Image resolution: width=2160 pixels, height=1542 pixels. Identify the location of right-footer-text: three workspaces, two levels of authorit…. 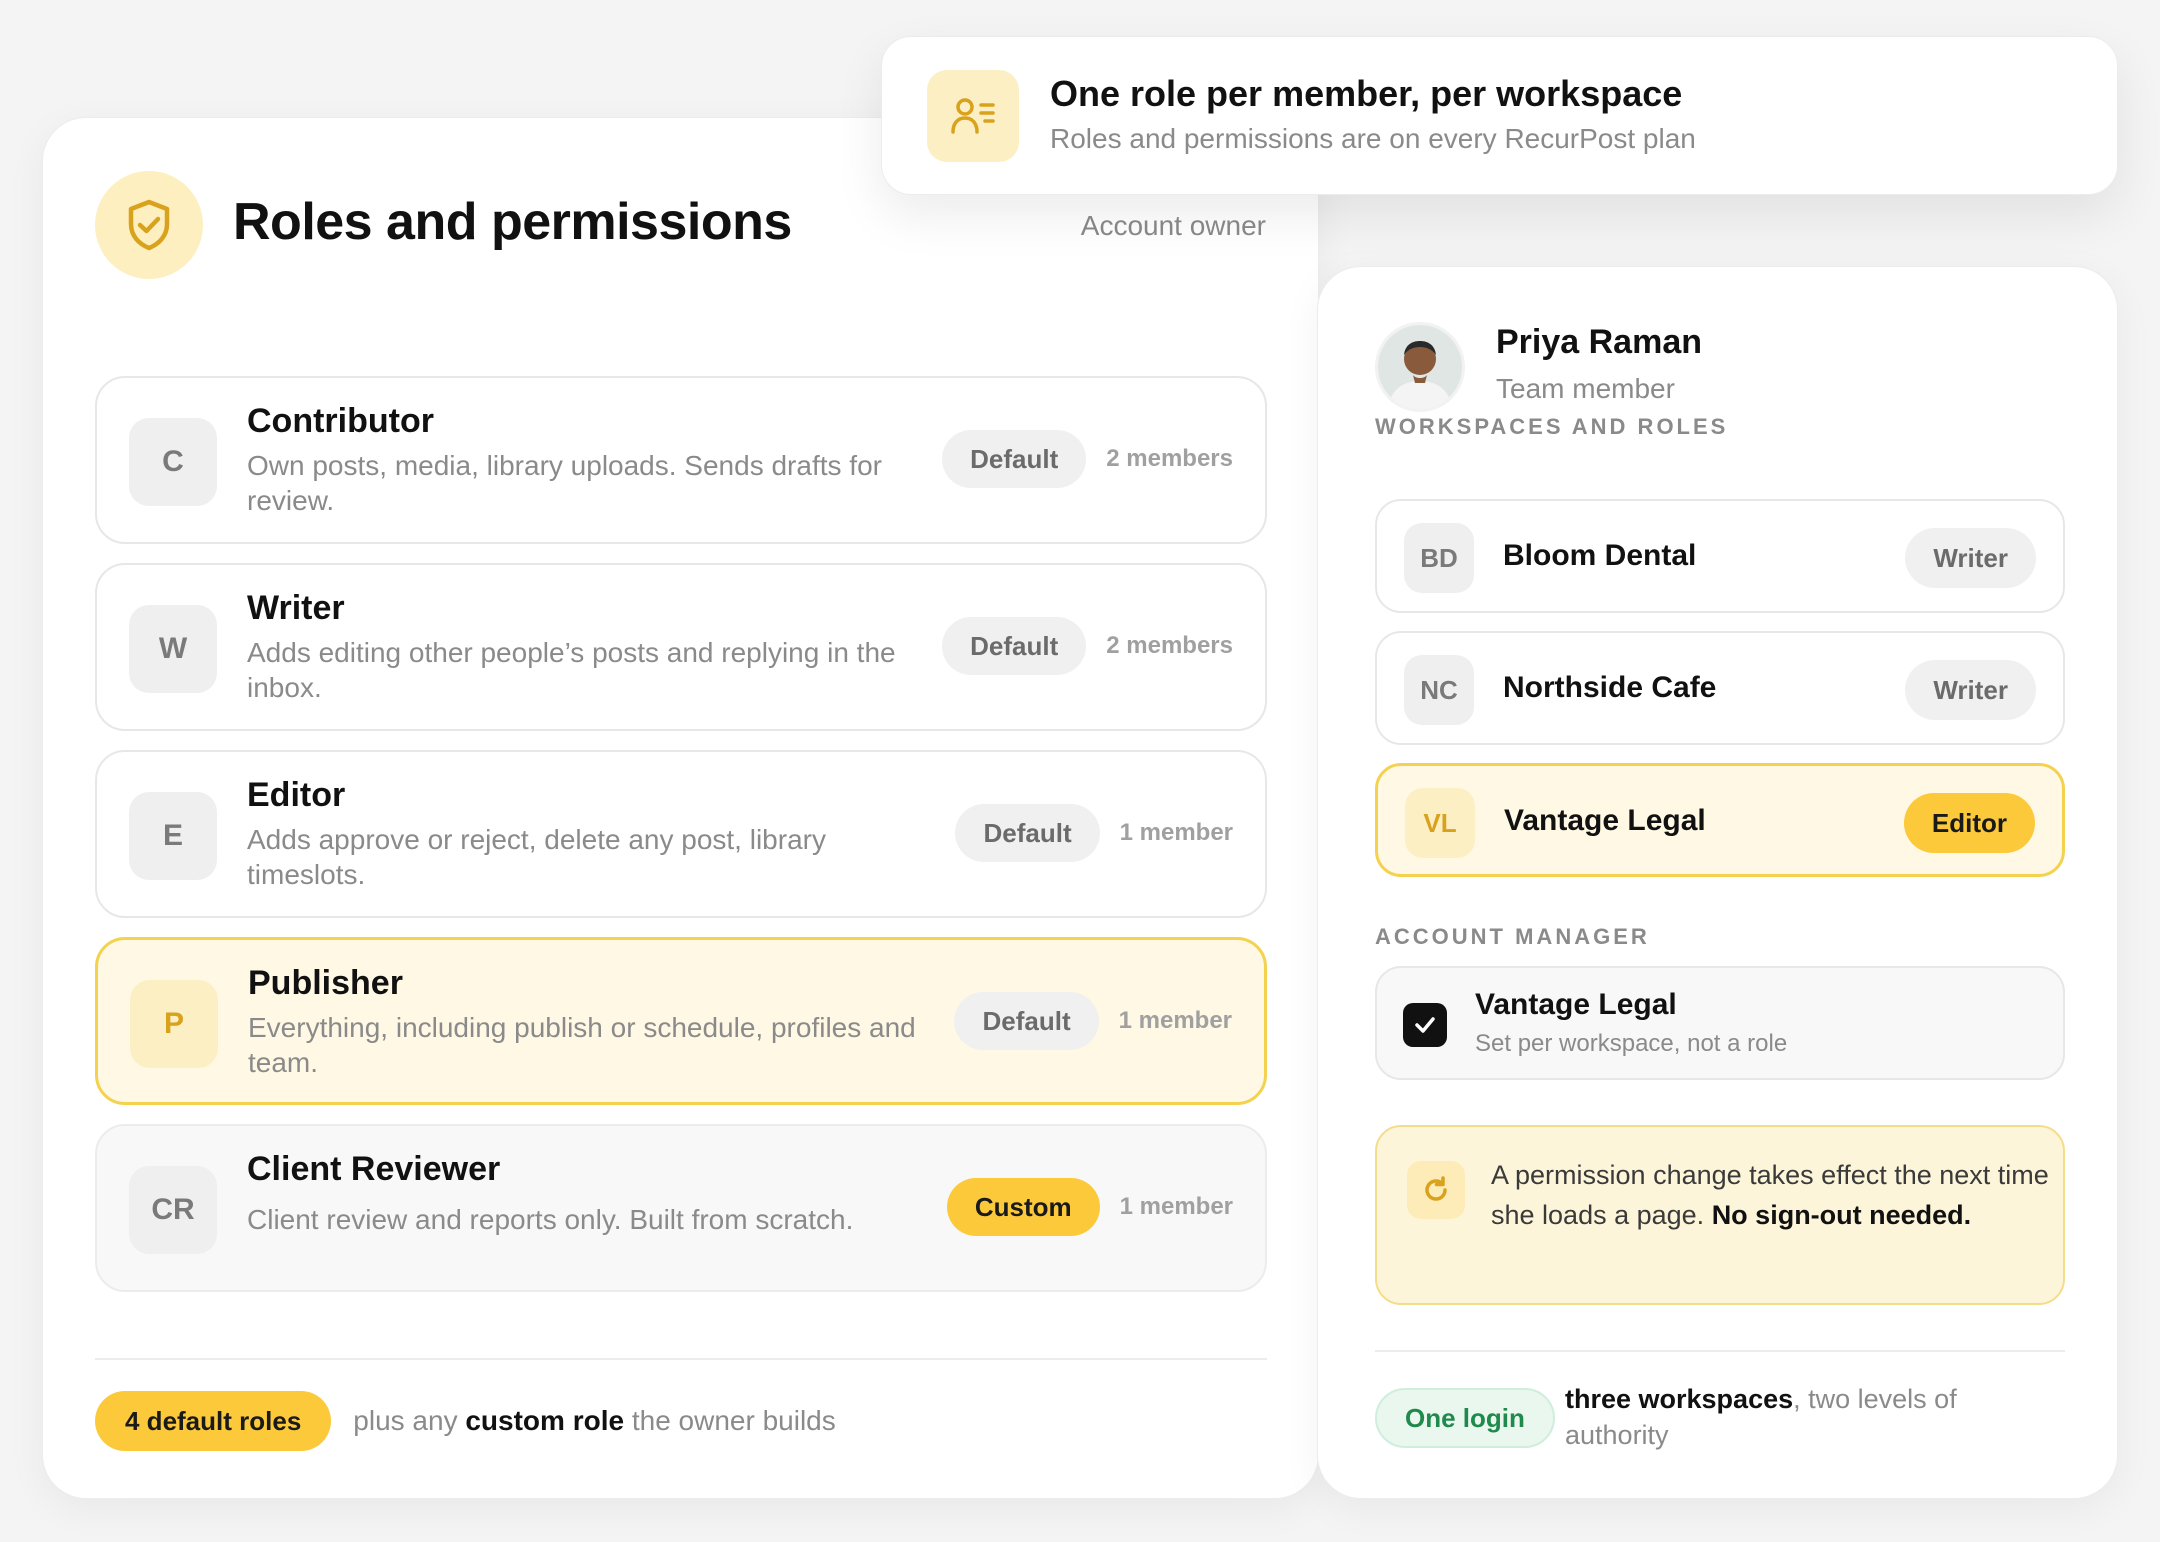
(1761, 1417).